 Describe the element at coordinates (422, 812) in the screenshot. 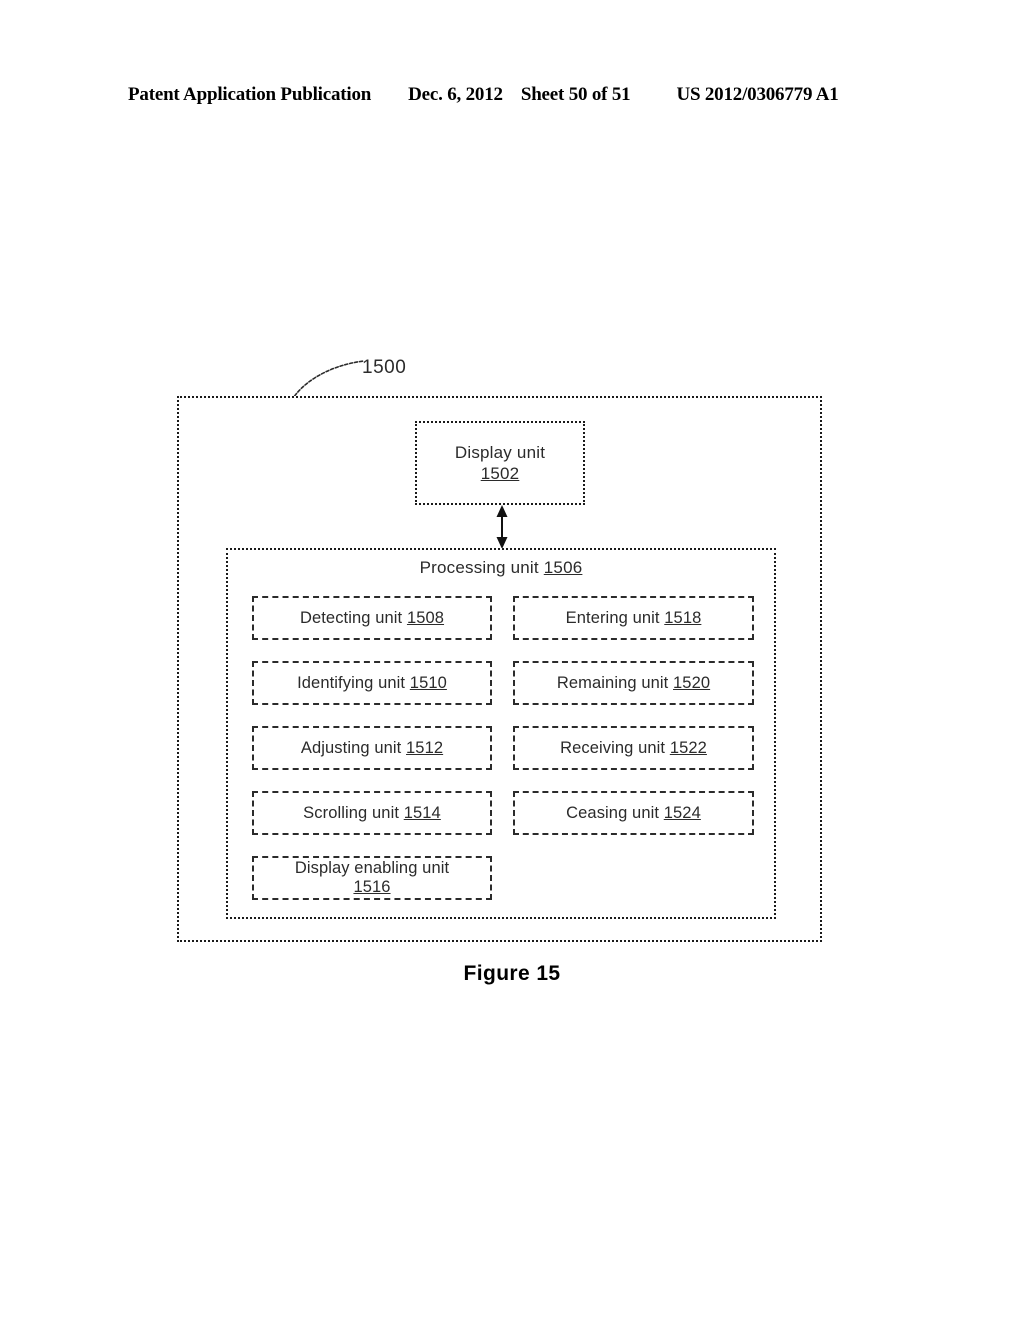

I see `unit-box-scrolling-ref: 1514` at that location.